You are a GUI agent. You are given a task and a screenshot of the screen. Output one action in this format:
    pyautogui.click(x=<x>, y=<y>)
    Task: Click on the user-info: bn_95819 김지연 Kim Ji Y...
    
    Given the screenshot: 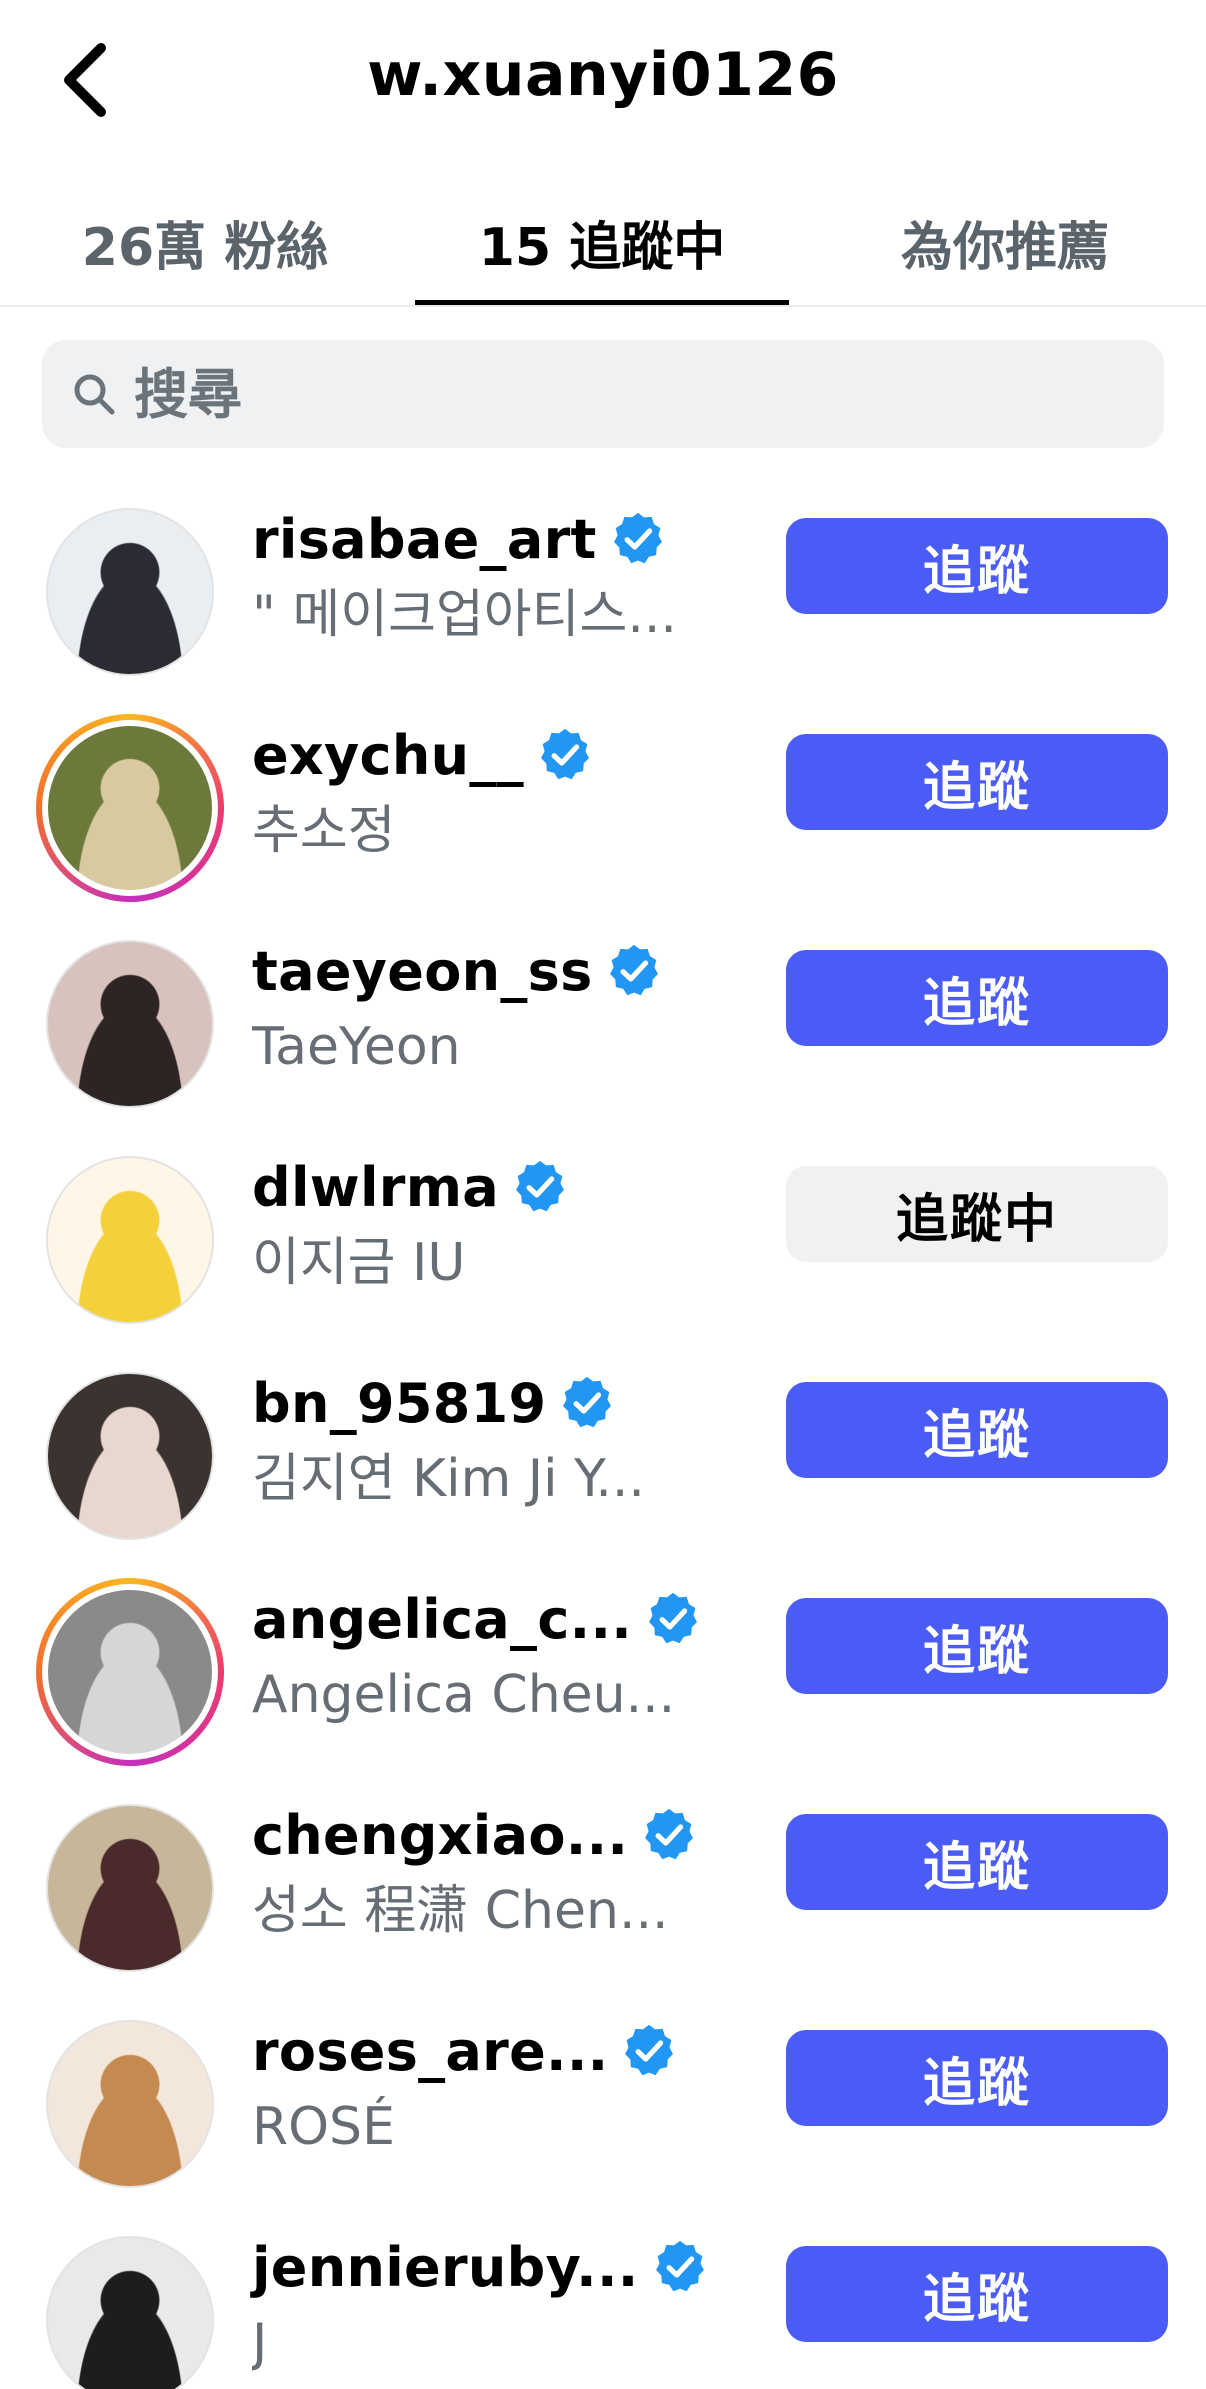 What is the action you would take?
    pyautogui.click(x=487, y=1439)
    